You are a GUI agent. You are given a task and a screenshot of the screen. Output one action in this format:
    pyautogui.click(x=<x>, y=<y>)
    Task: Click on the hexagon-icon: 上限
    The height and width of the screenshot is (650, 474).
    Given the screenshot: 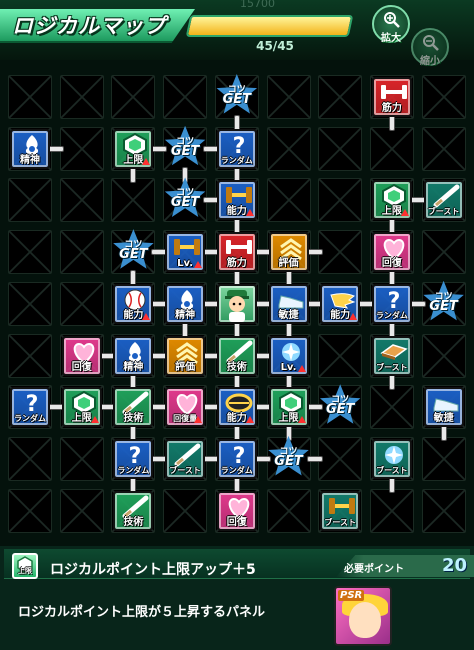 What is the action you would take?
    pyautogui.click(x=25, y=566)
    